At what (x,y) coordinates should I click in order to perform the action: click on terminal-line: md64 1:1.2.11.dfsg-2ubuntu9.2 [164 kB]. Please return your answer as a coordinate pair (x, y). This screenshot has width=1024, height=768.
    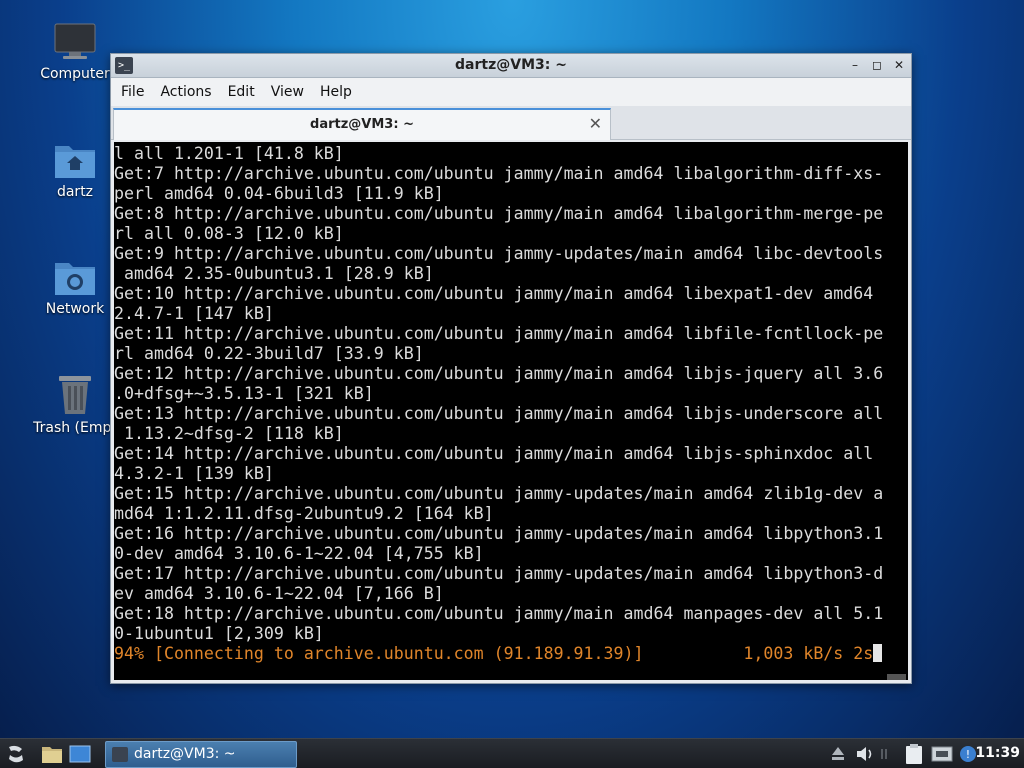
    Looking at the image, I should click on (304, 513).